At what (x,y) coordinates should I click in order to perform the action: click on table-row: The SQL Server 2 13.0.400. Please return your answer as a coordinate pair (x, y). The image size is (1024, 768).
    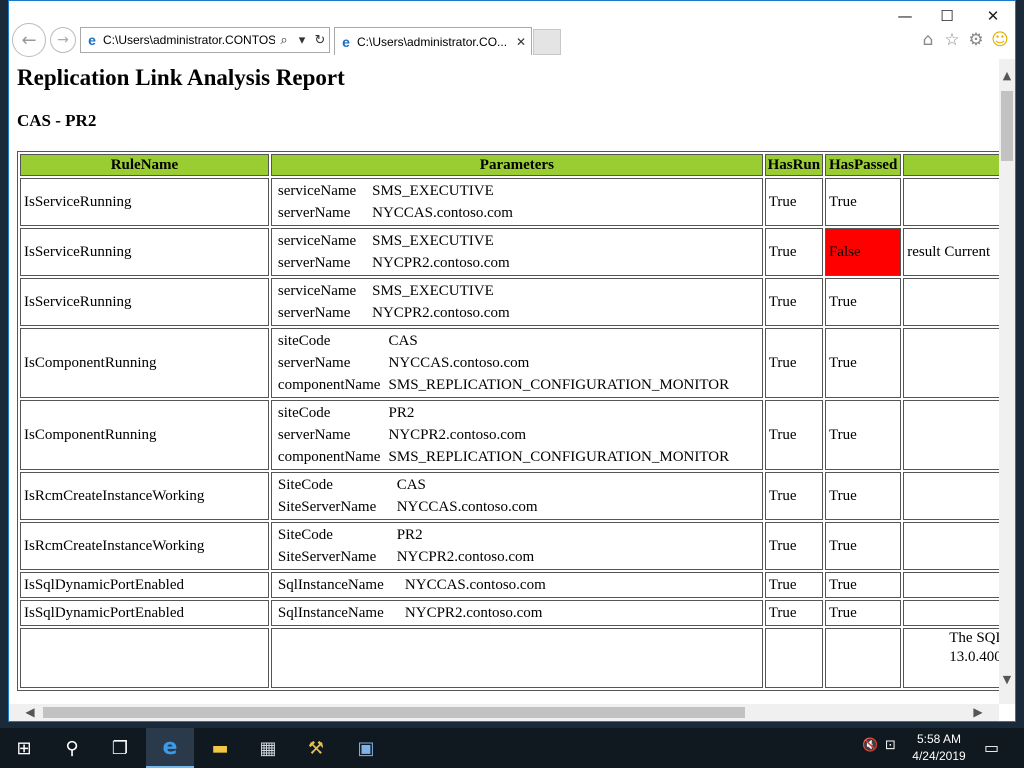
    Looking at the image, I should click on (509, 658).